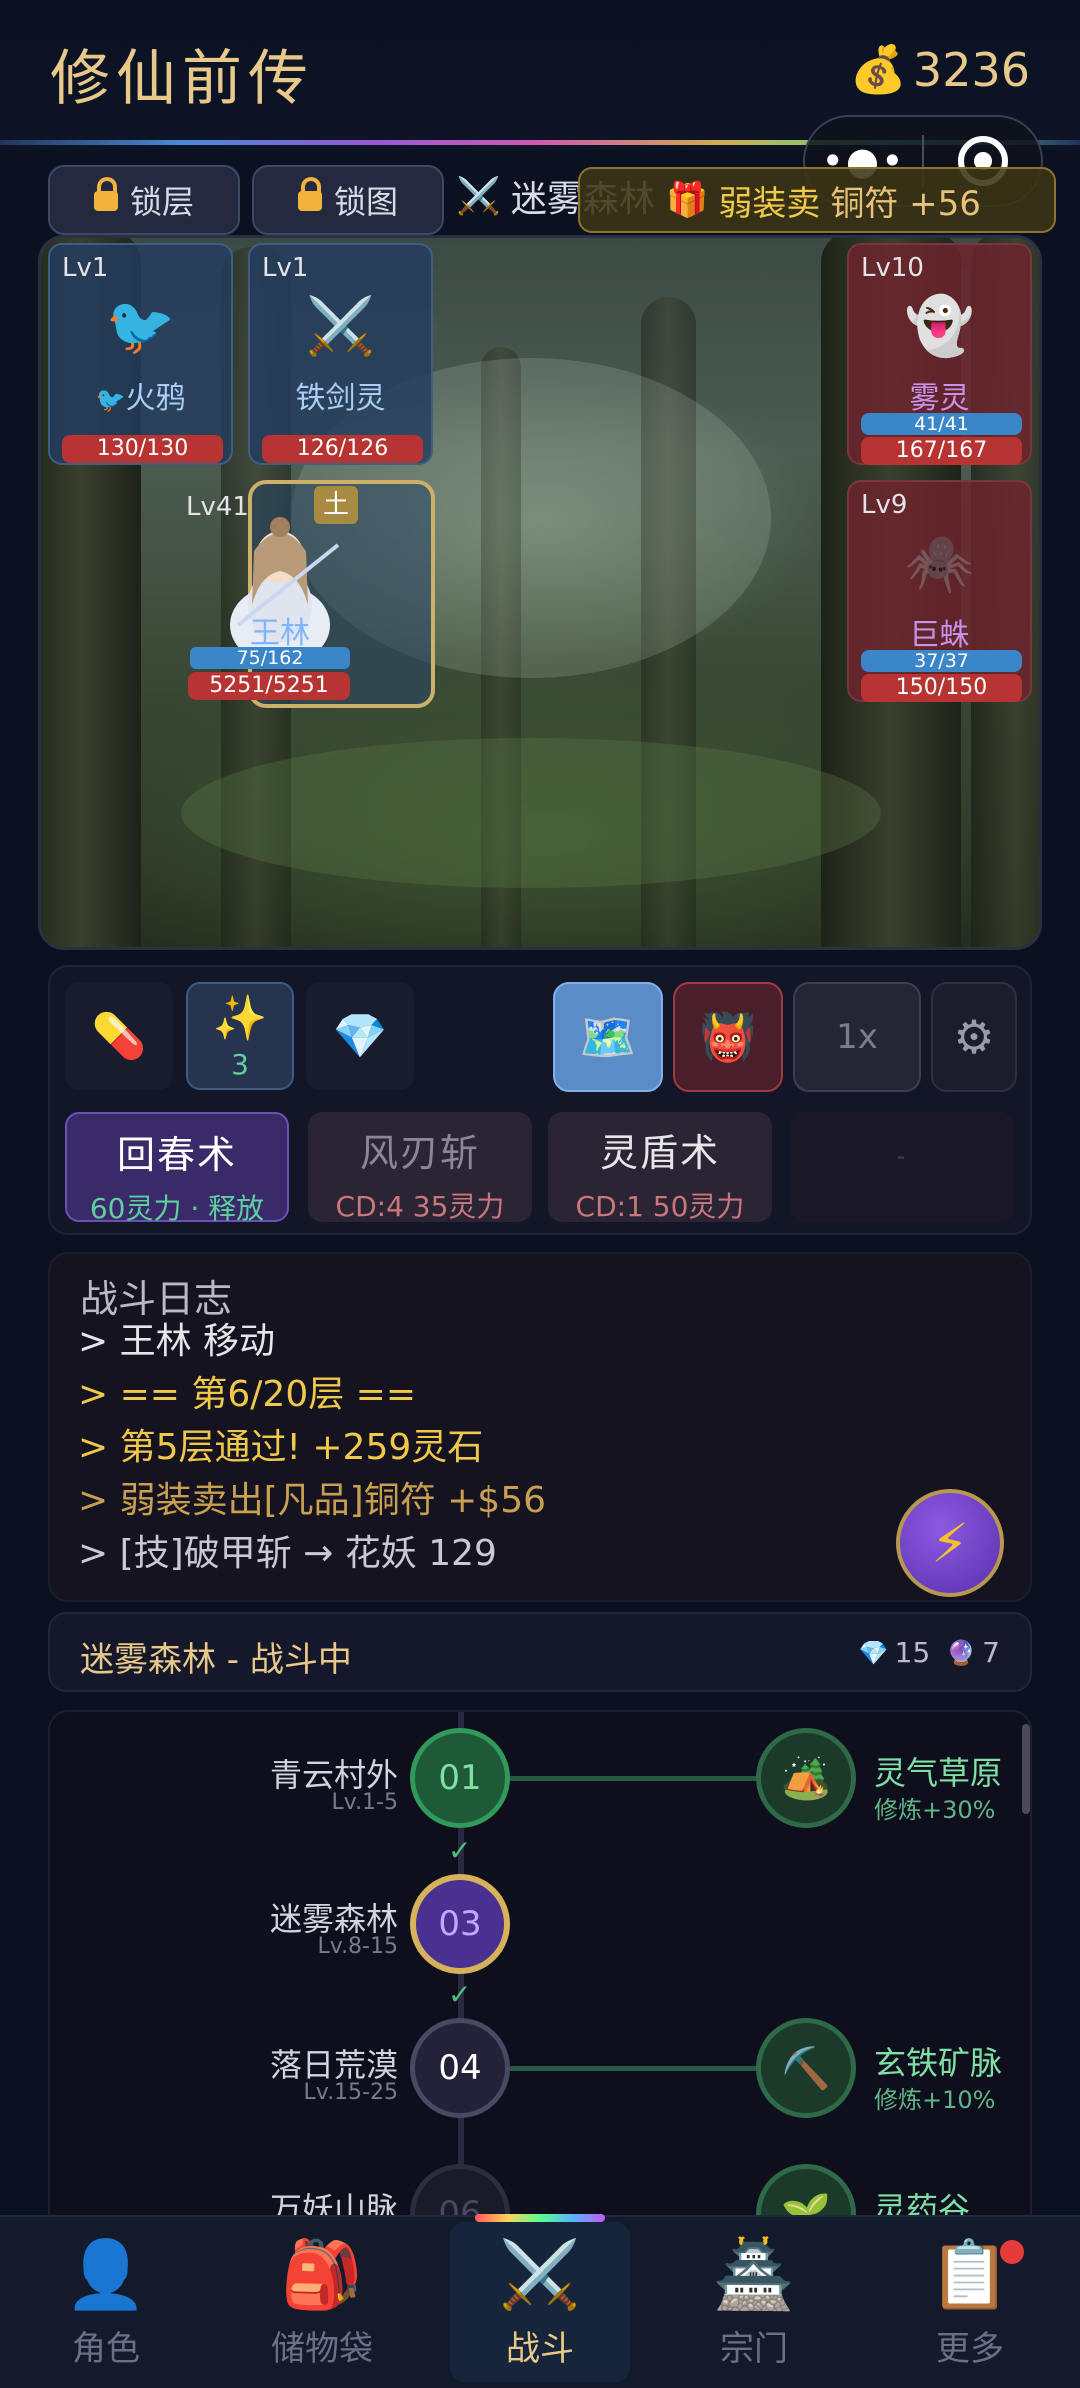 This screenshot has width=1080, height=2388. I want to click on log-line: > == 第6/20层 ==, so click(247, 1394).